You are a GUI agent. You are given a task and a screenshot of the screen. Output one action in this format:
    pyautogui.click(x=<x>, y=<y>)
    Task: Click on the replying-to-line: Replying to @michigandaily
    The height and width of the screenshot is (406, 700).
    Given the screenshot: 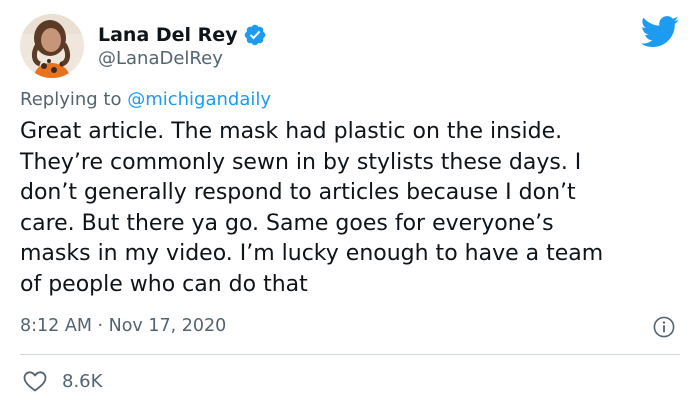 What is the action you would take?
    pyautogui.click(x=145, y=99)
    